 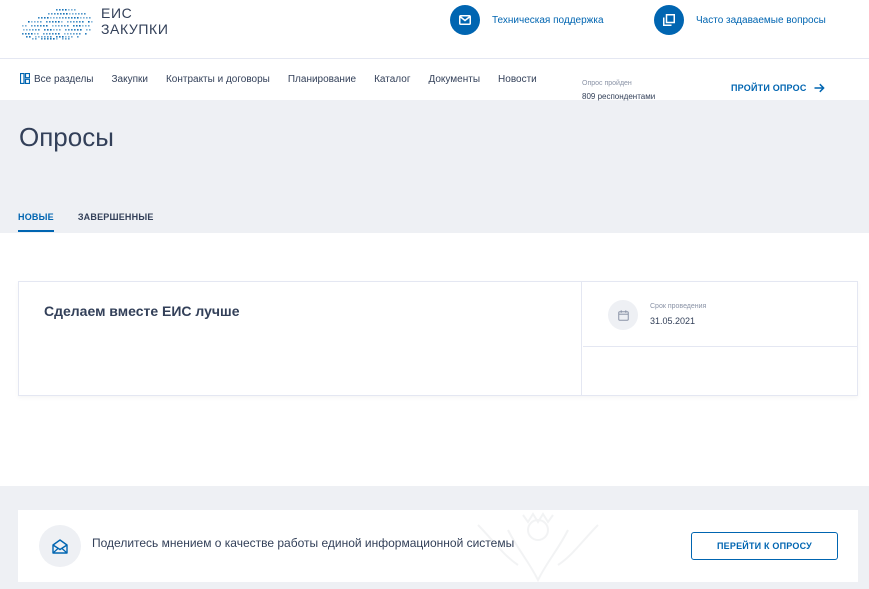 What do you see at coordinates (669, 20) in the screenshot?
I see `windows-icon` at bounding box center [669, 20].